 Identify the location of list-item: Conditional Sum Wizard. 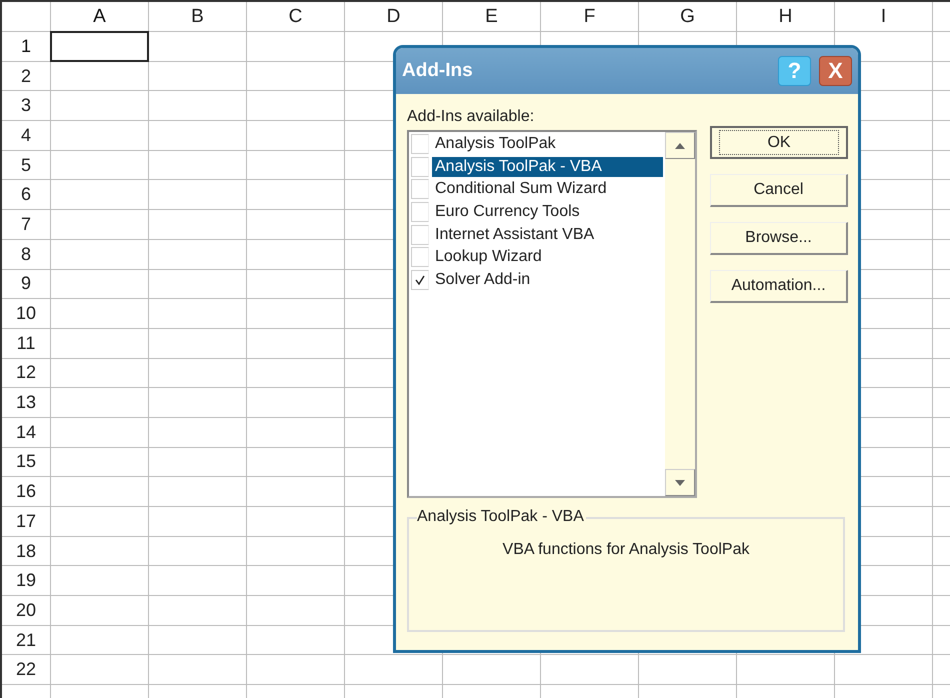
(547, 189).